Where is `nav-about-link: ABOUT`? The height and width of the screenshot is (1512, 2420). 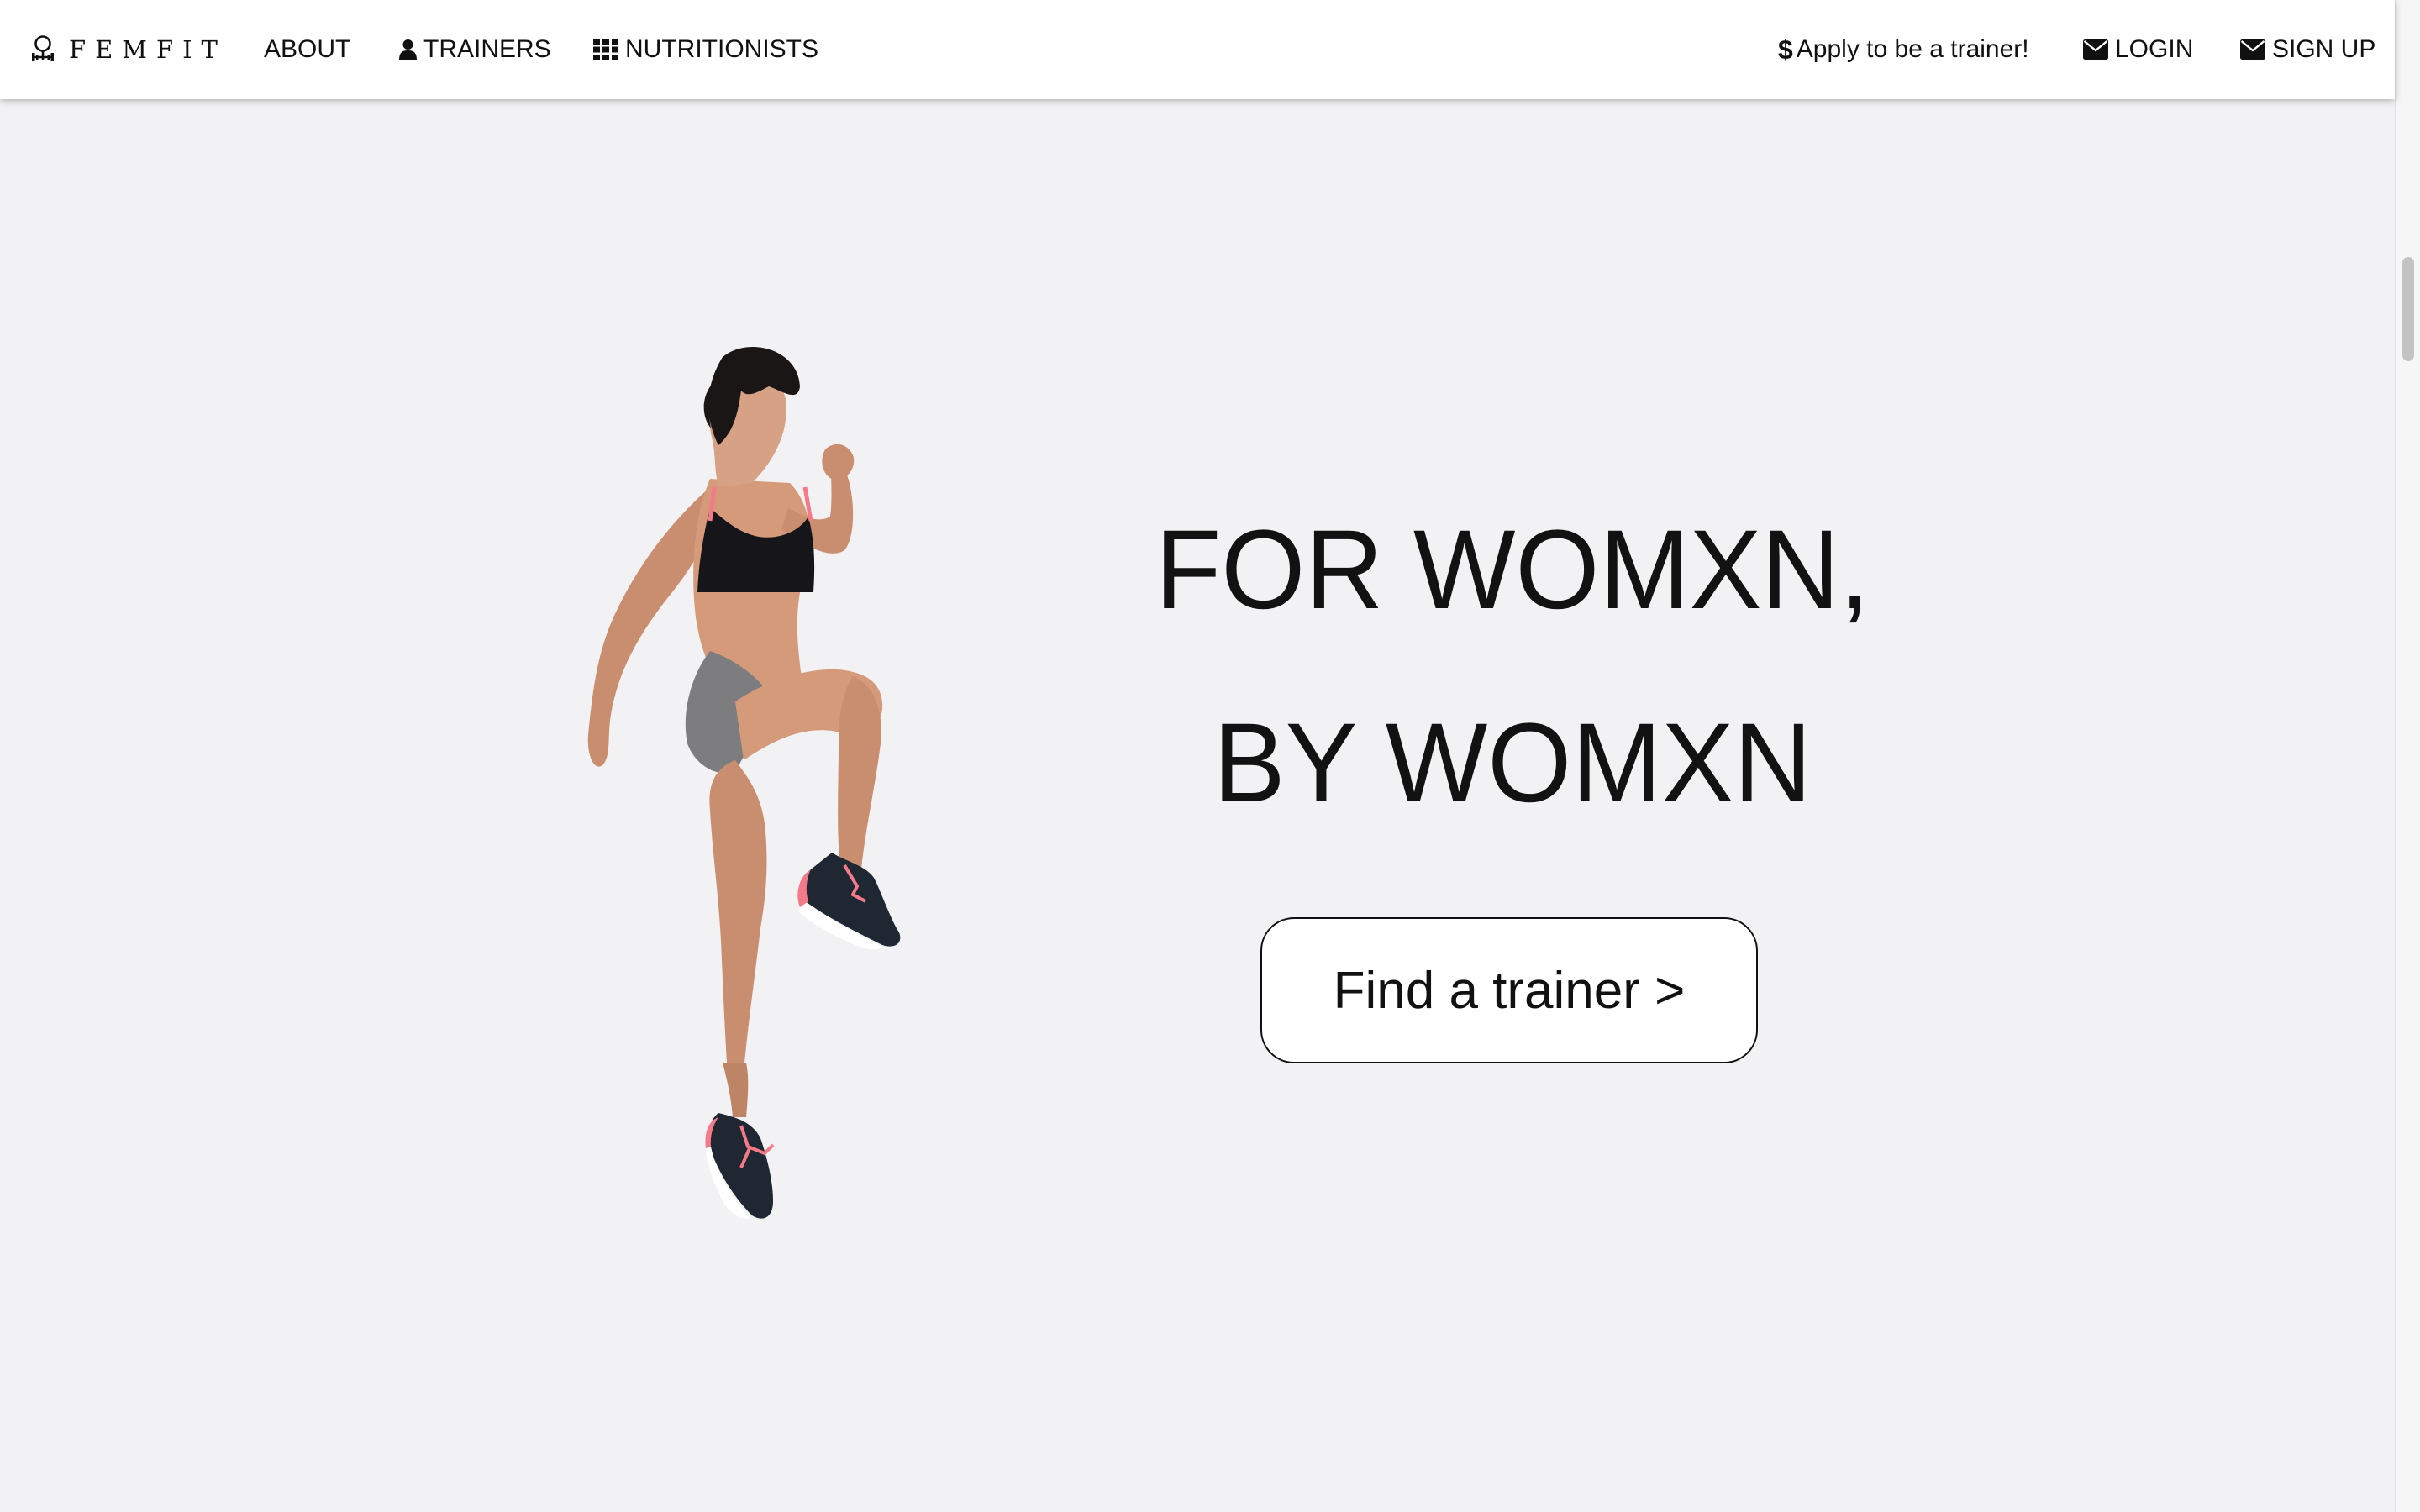 nav-about-link: ABOUT is located at coordinates (307, 49).